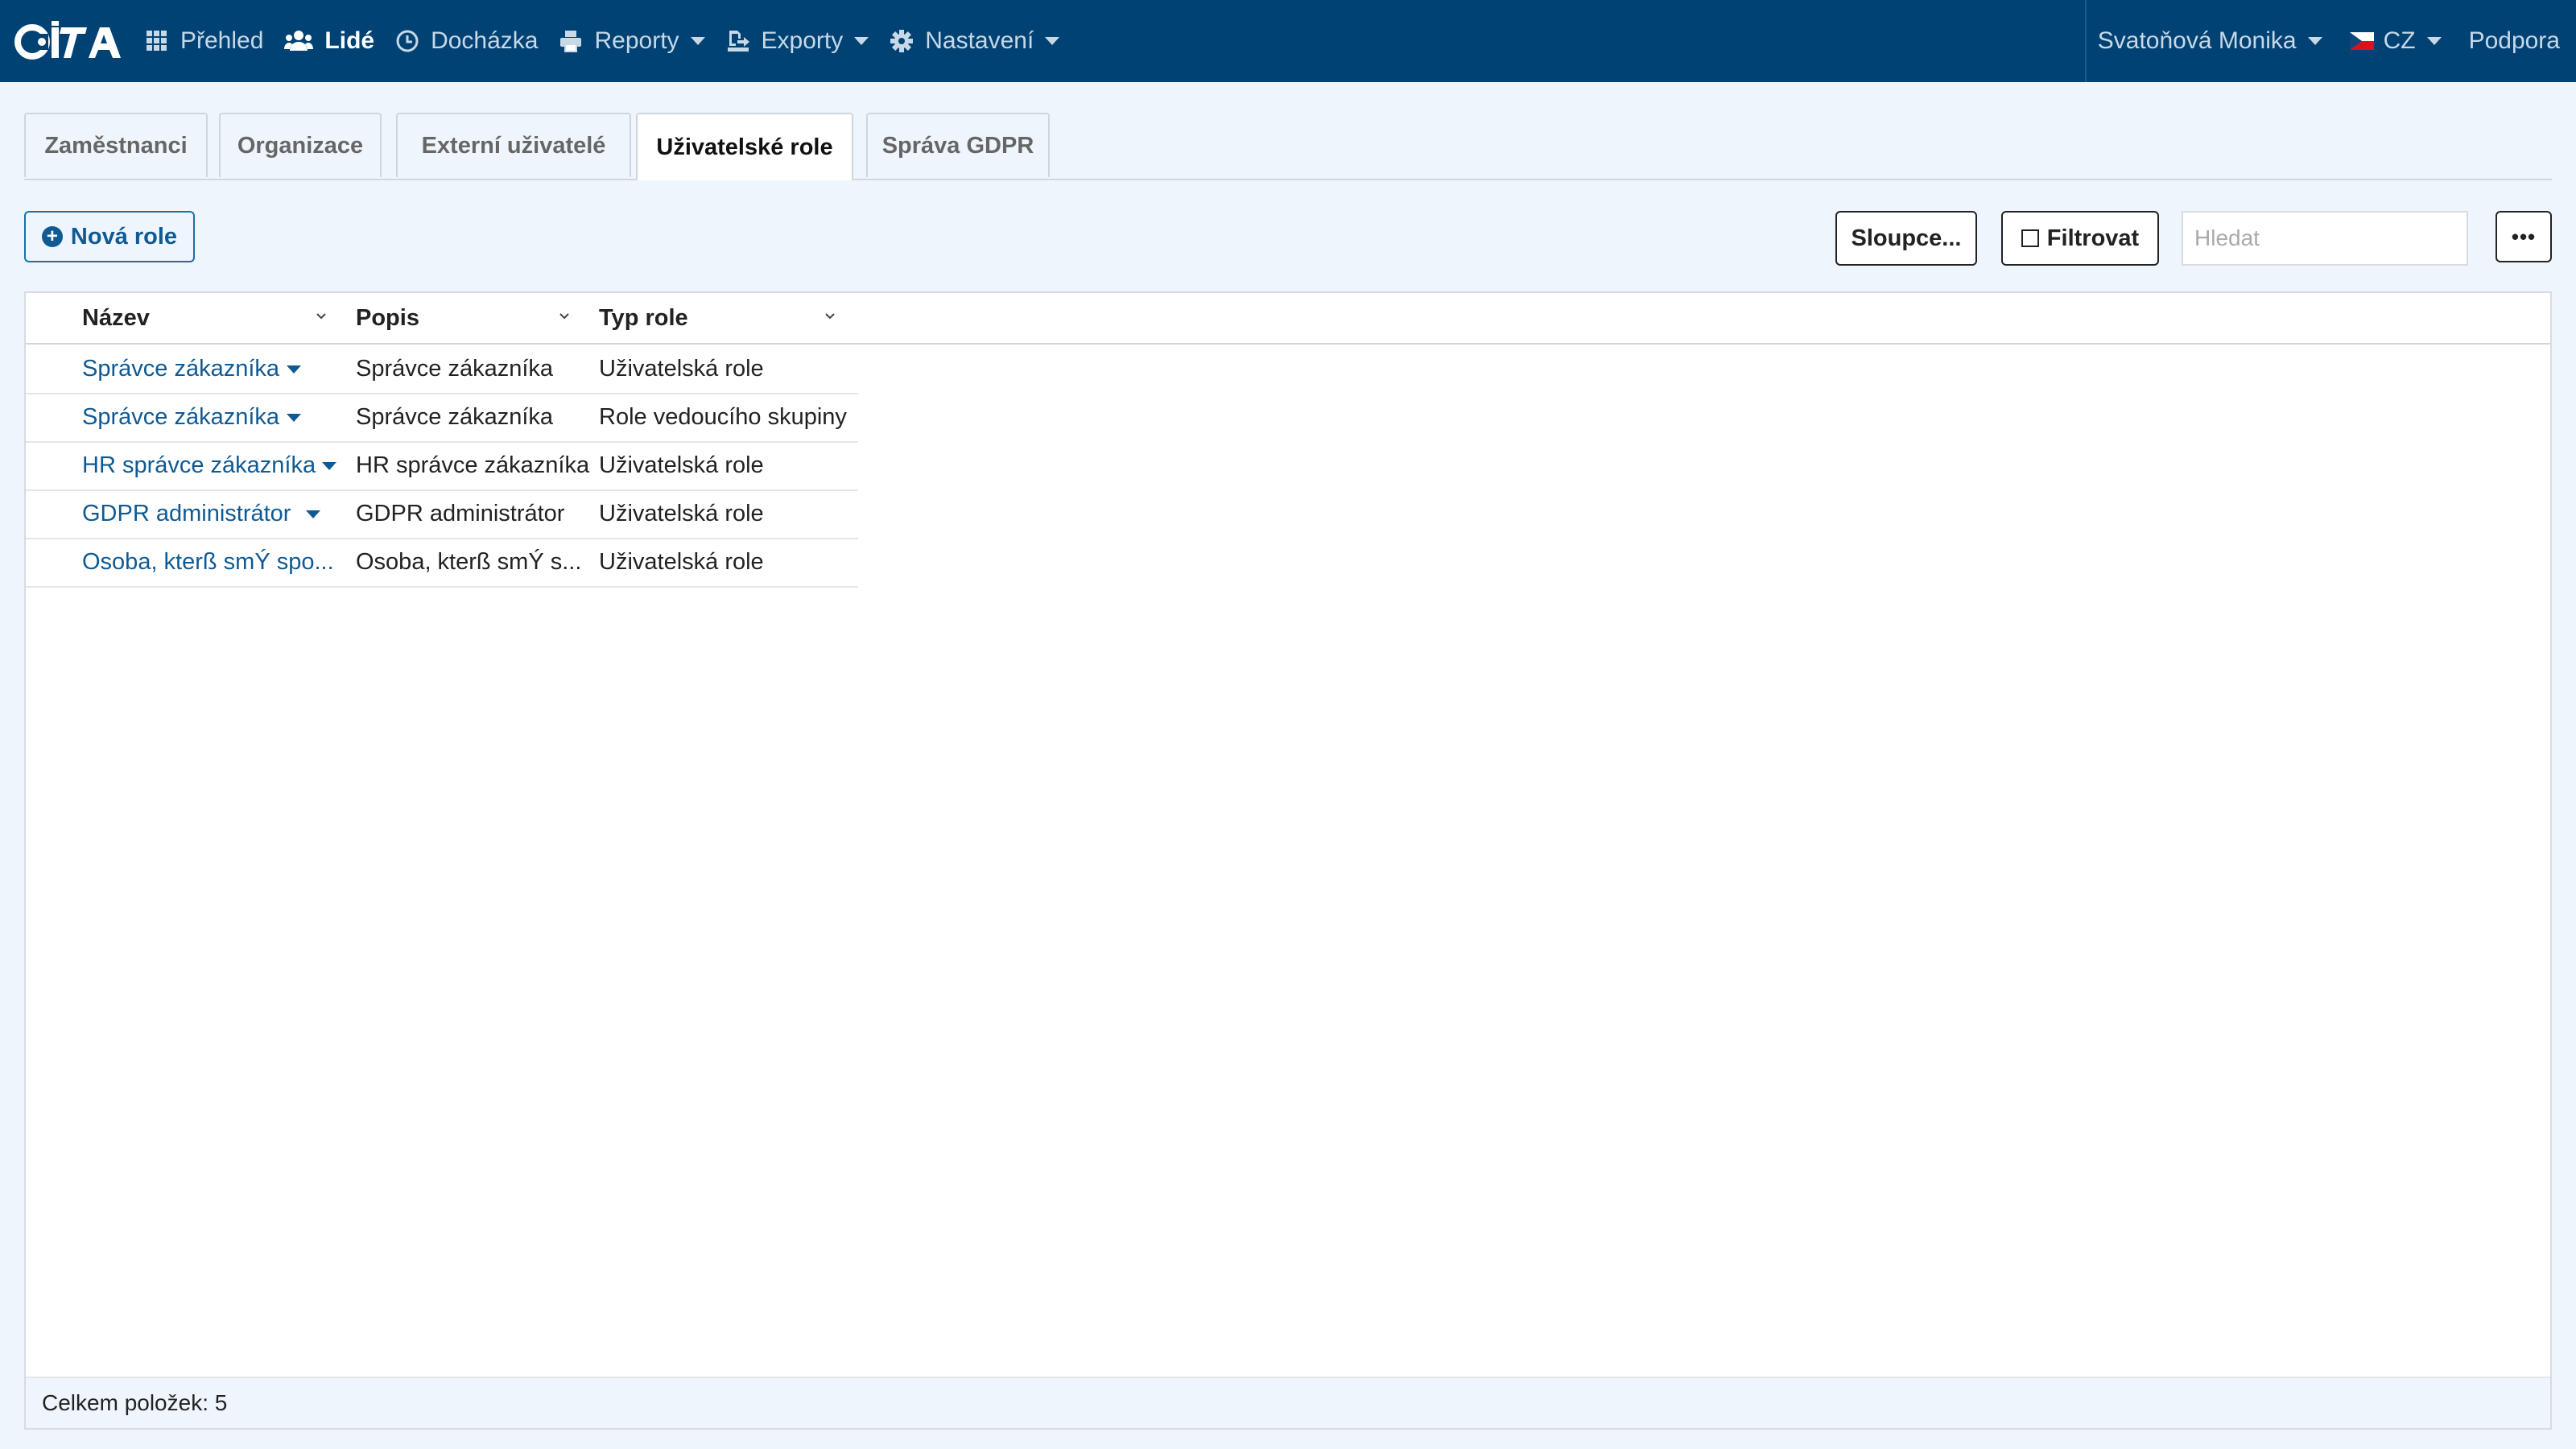 The width and height of the screenshot is (2576, 1449). I want to click on column-label: Název, so click(116, 317).